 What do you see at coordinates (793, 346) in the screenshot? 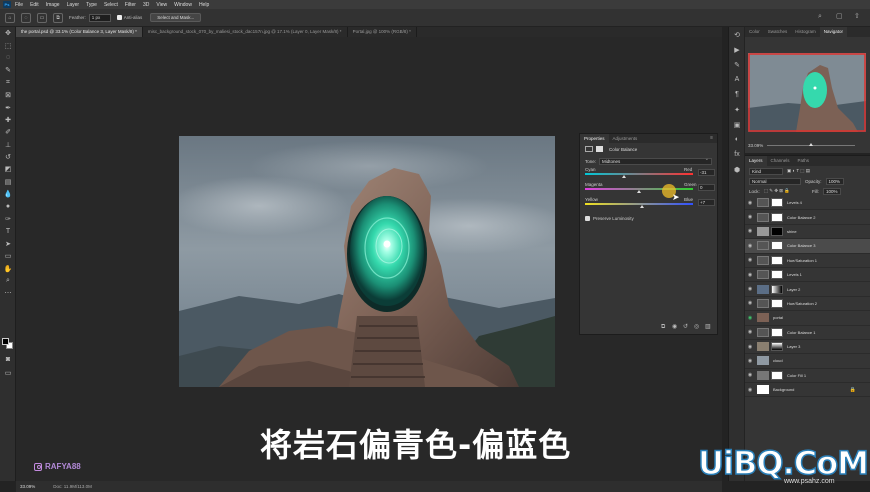
I see `layer-name: Layer 3` at bounding box center [793, 346].